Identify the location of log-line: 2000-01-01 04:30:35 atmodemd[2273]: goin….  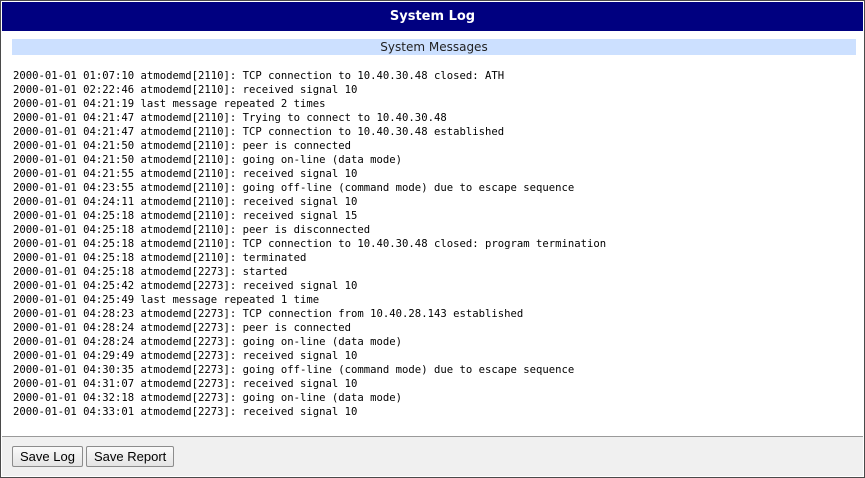
(294, 370).